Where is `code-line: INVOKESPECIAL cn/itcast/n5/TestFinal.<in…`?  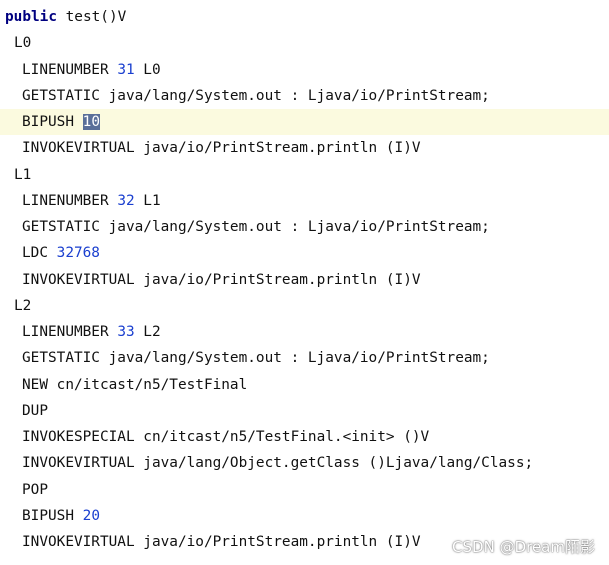 code-line: INVOKESPECIAL cn/itcast/n5/TestFinal.<in… is located at coordinates (226, 437).